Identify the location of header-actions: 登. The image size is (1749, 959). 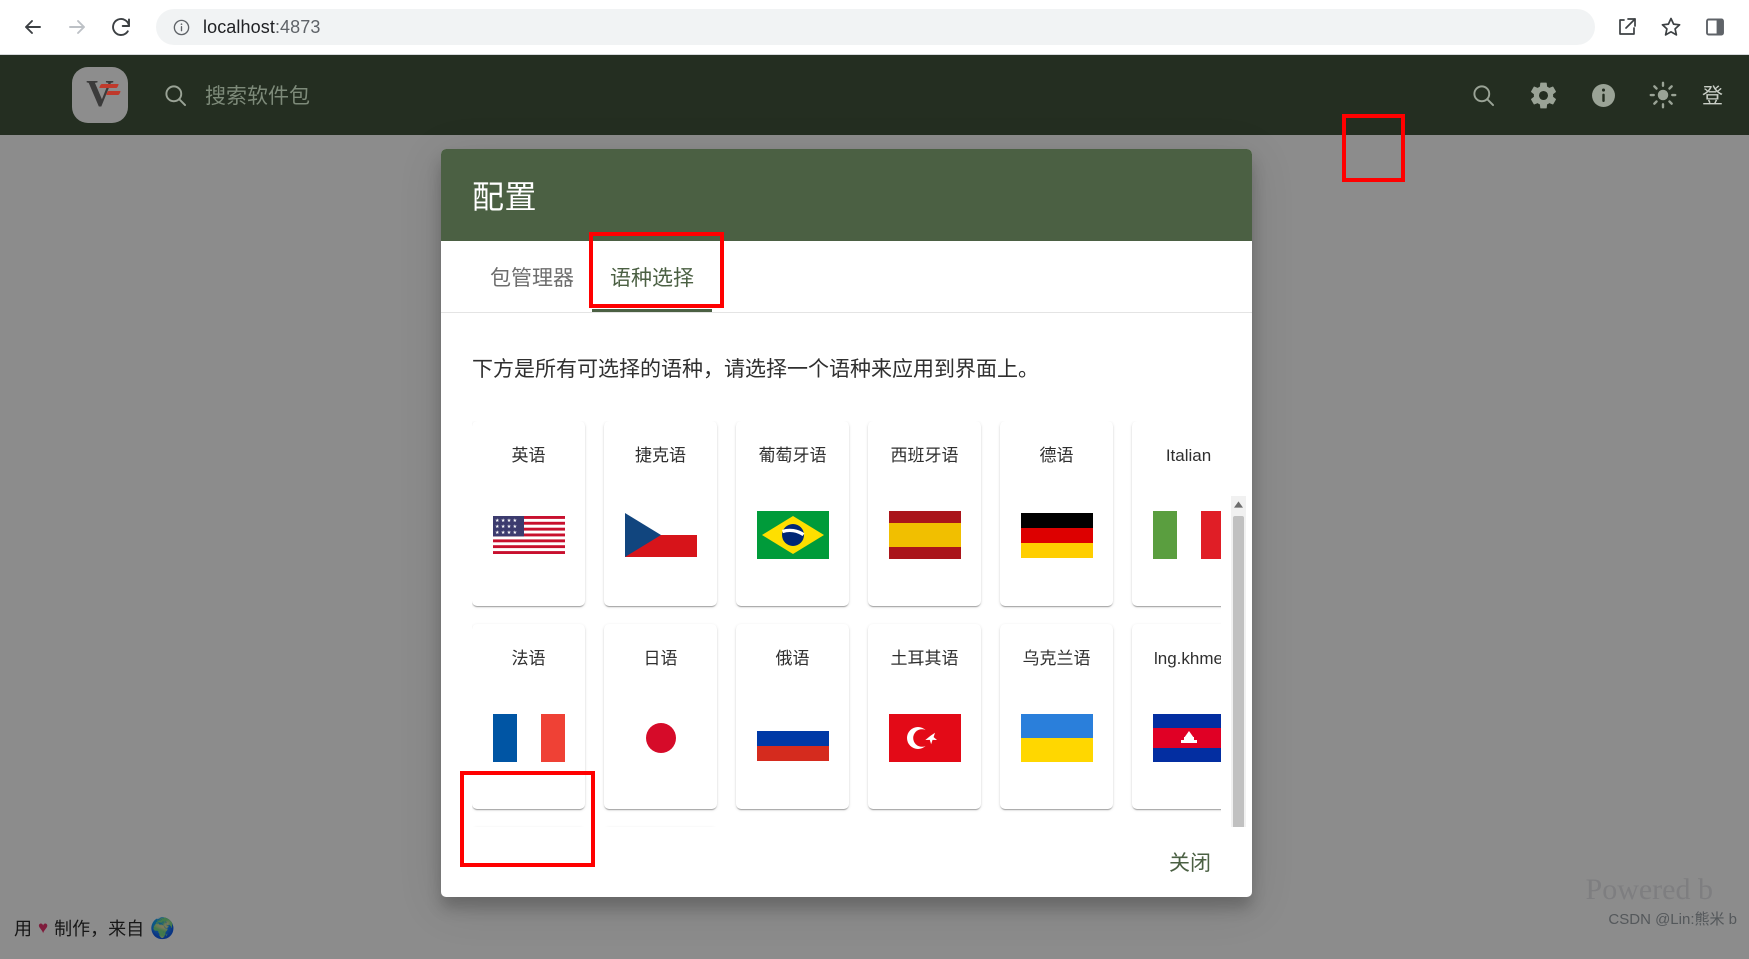
(1591, 95).